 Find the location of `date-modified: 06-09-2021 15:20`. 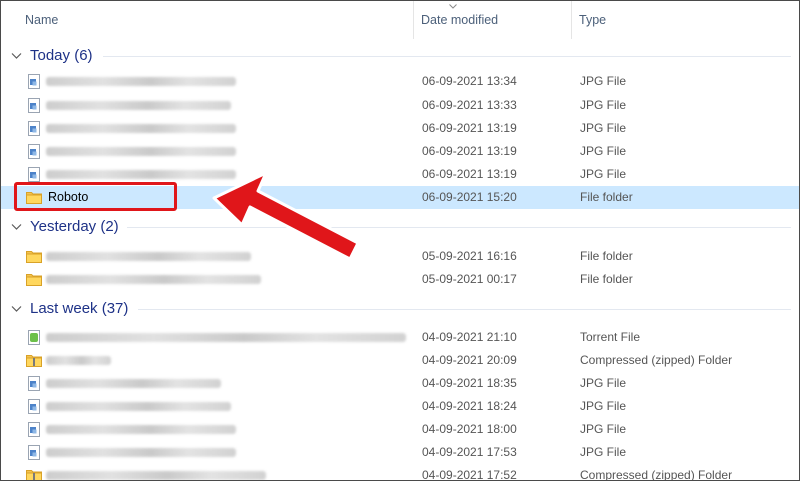

date-modified: 06-09-2021 15:20 is located at coordinates (469, 197).